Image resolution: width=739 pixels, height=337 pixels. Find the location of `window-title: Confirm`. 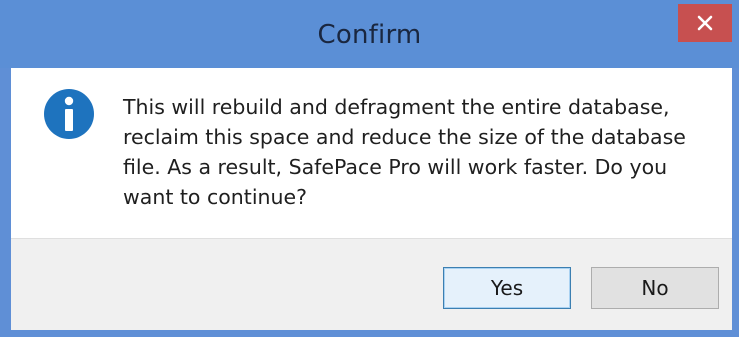

window-title: Confirm is located at coordinates (369, 35).